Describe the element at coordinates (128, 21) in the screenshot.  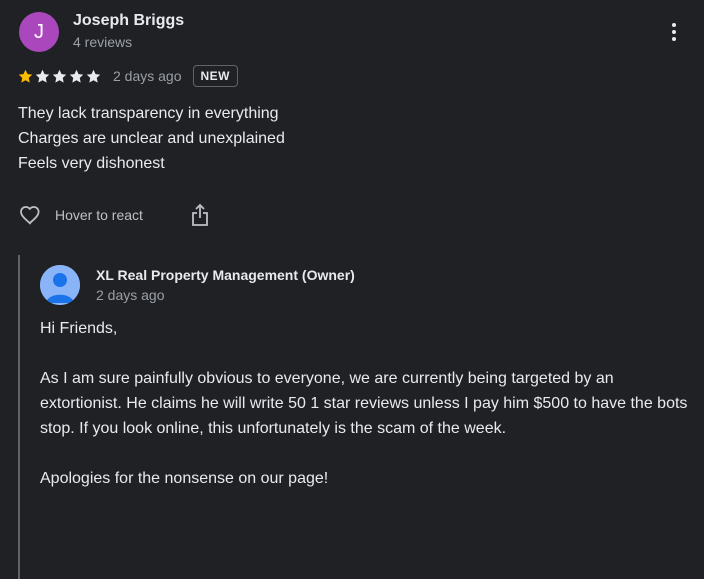
I see `reviewer-name: Joseph Briggs` at that location.